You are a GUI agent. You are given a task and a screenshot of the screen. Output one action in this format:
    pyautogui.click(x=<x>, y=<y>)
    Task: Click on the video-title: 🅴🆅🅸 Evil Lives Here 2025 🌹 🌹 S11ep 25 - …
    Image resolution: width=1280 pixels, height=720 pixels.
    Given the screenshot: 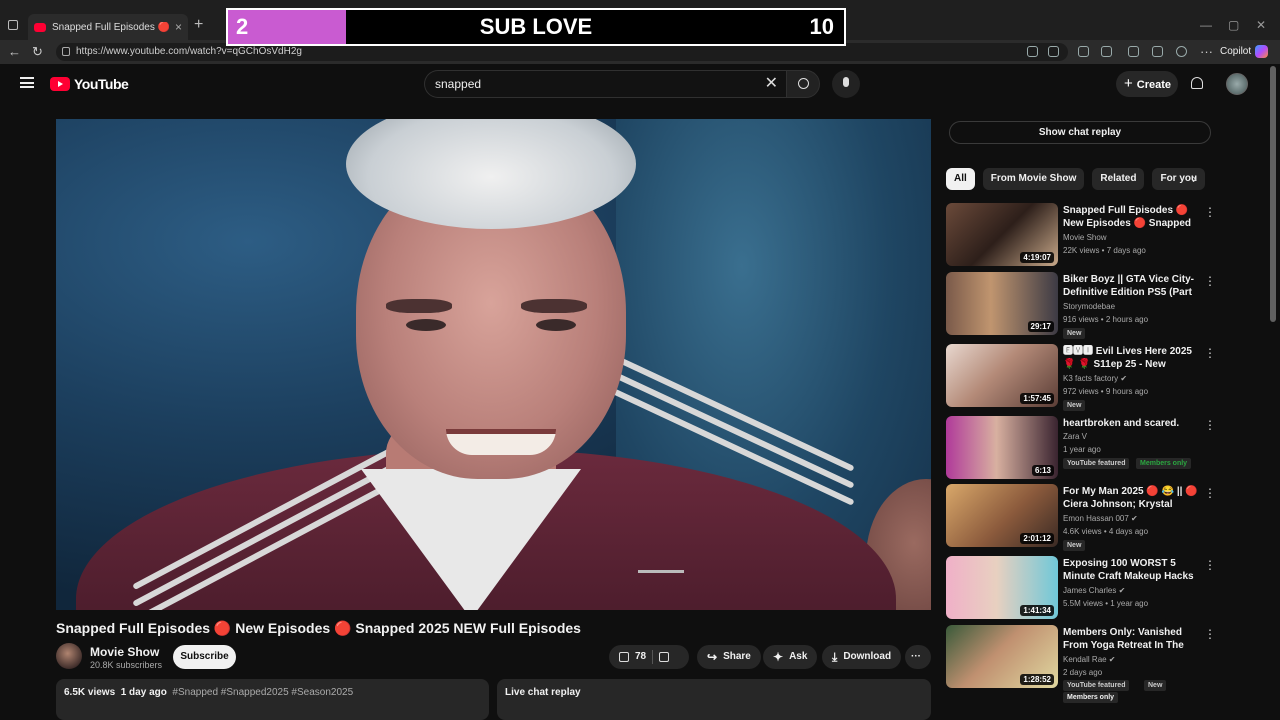 What is the action you would take?
    pyautogui.click(x=1133, y=358)
    